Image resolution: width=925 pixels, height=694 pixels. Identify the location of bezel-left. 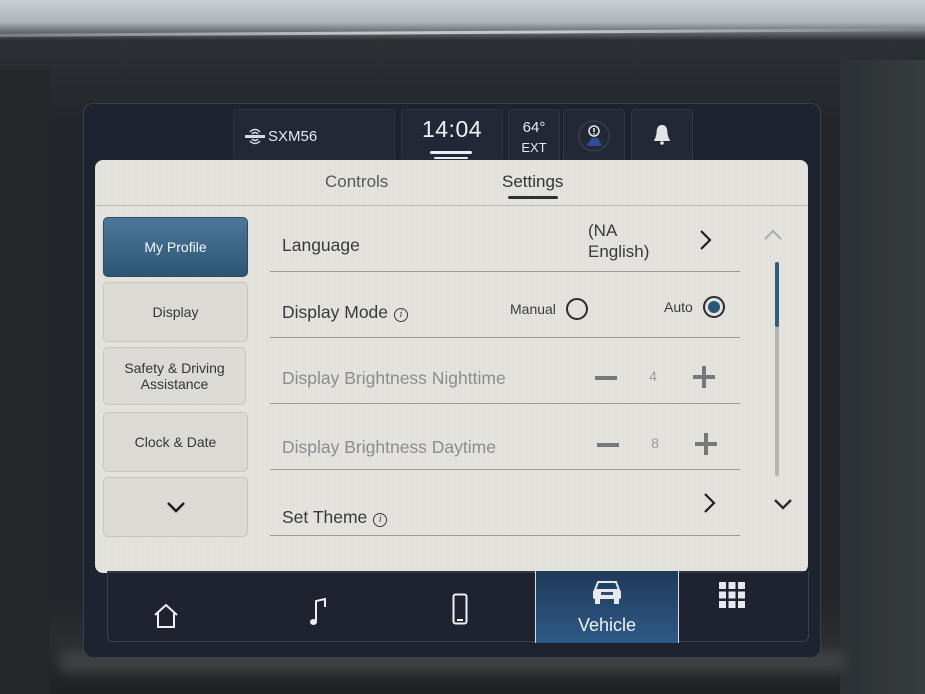
(25, 382).